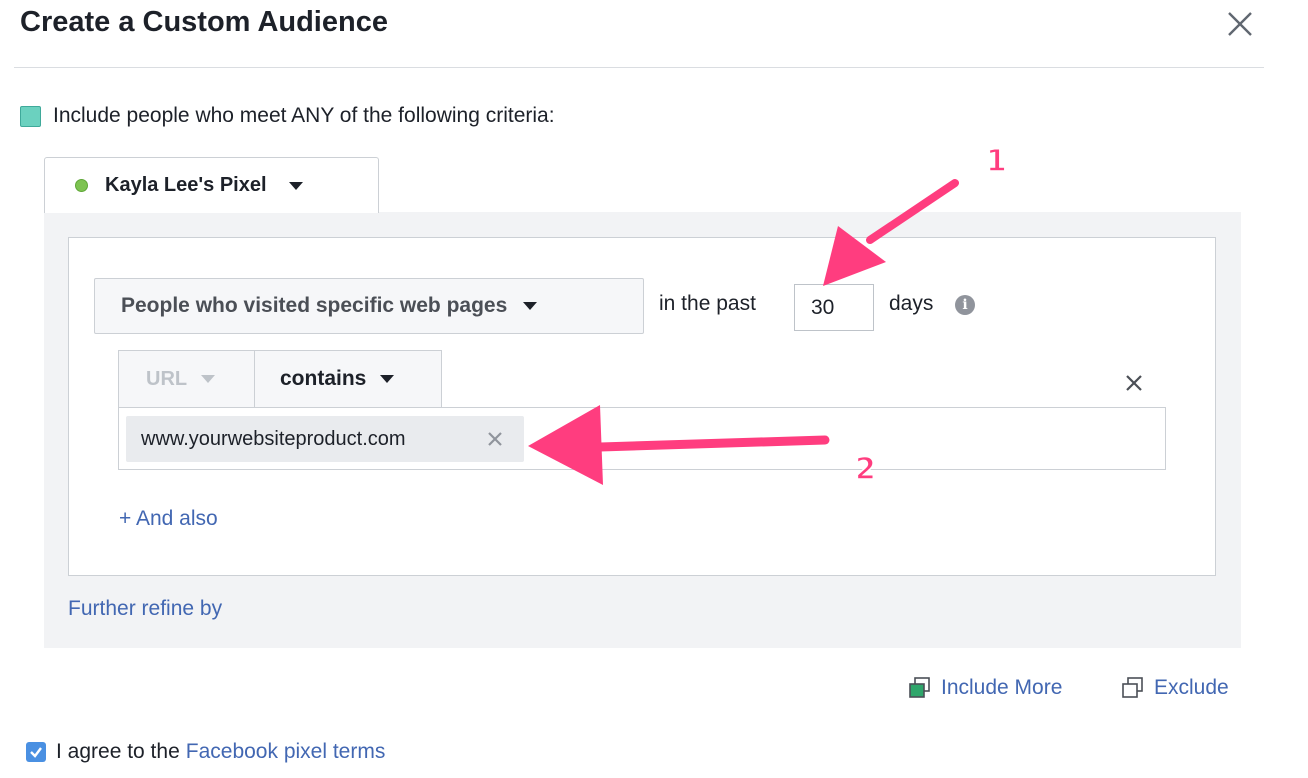 Image resolution: width=1308 pixels, height=778 pixels. Describe the element at coordinates (118, 751) in the screenshot. I see `agree-text: I agree to the` at that location.